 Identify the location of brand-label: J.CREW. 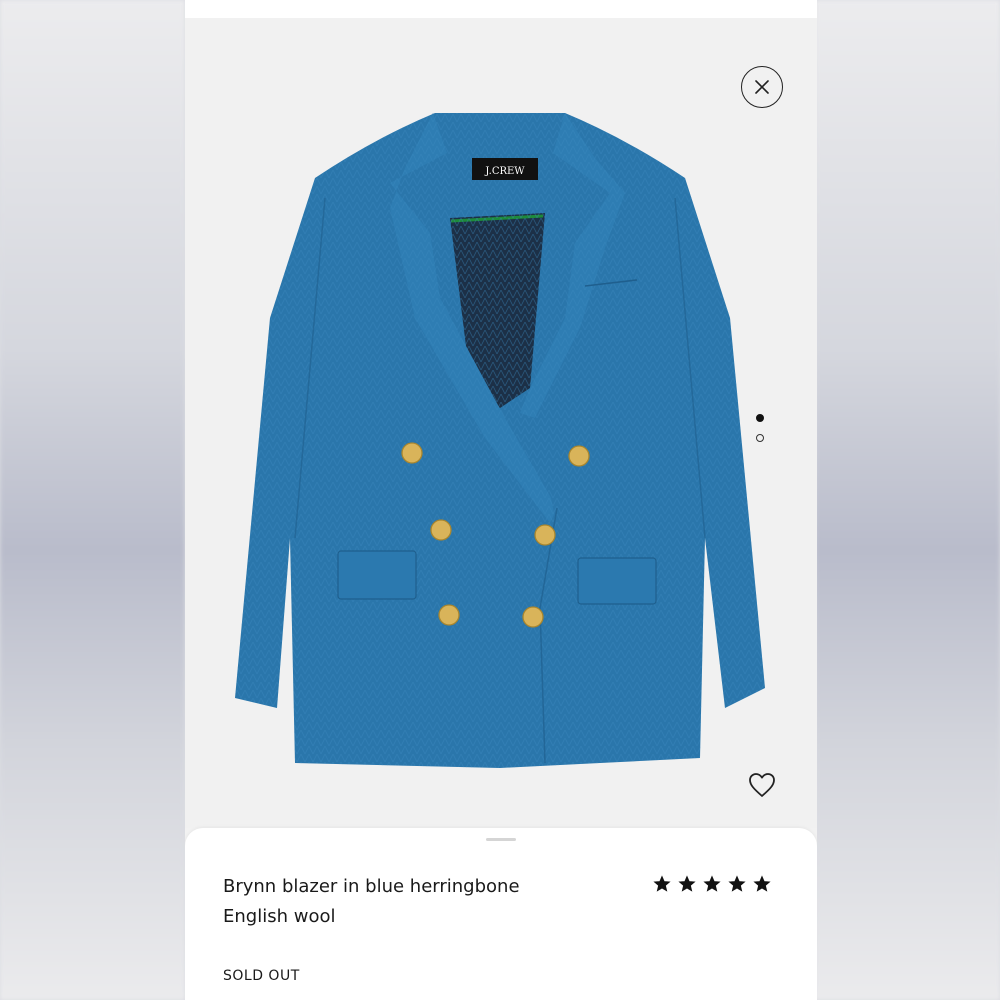
(504, 171).